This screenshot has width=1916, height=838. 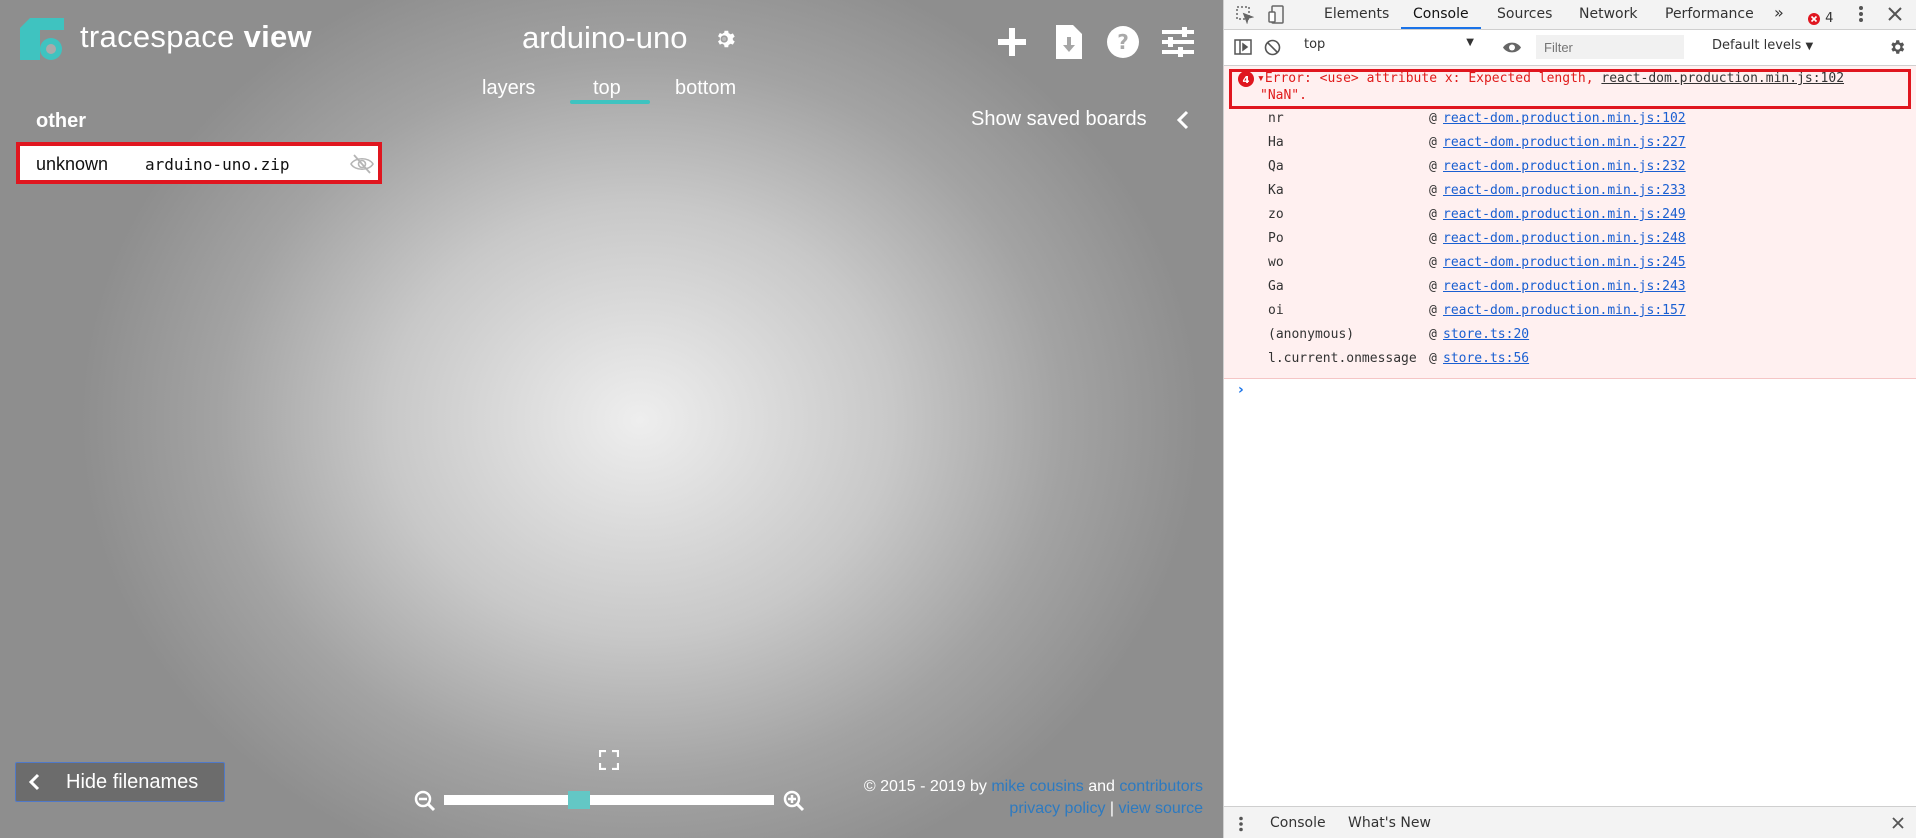 What do you see at coordinates (199, 163) in the screenshot?
I see `layer-row: unknown arduino-uno.zip` at bounding box center [199, 163].